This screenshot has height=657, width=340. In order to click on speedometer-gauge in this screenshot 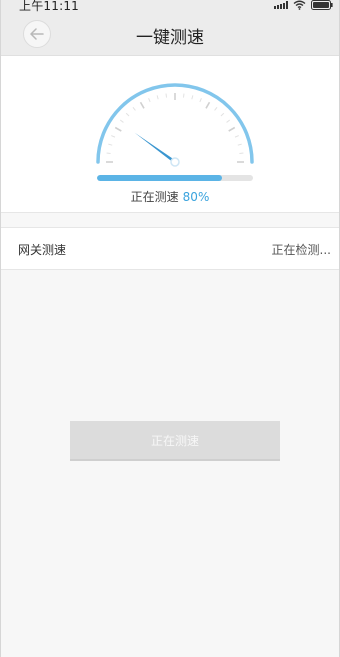, I will do `click(175, 125)`.